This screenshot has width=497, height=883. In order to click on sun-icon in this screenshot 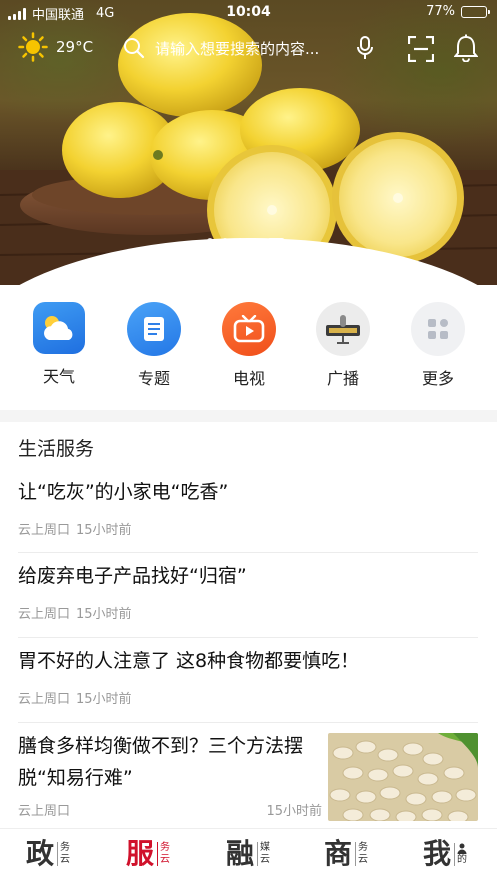, I will do `click(33, 47)`.